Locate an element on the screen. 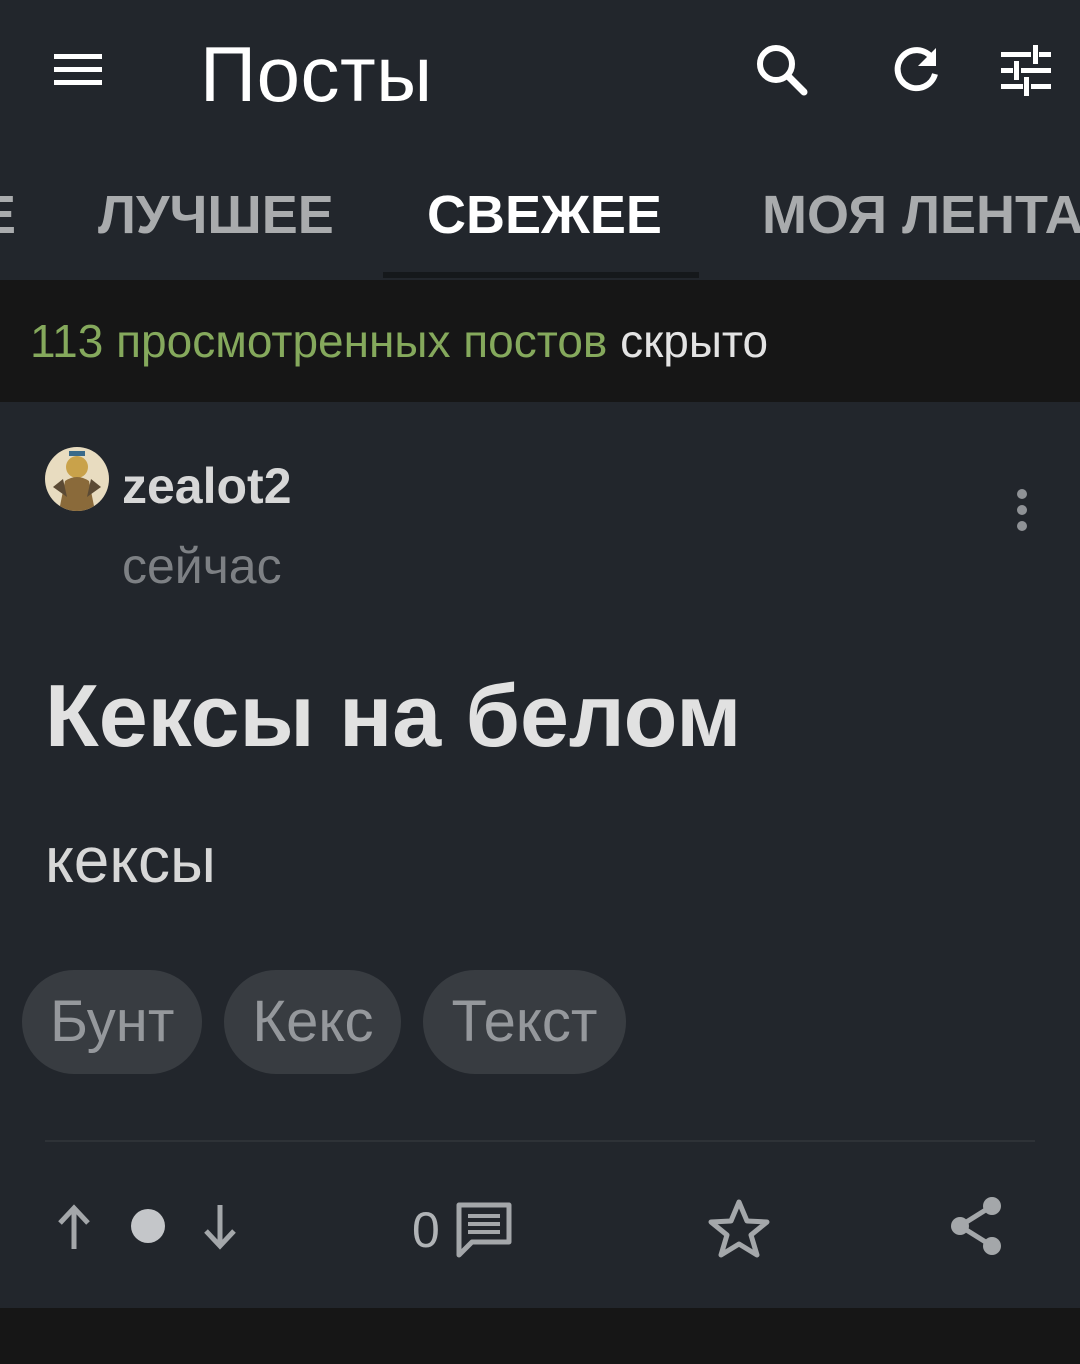  feed-tabs: Е ЛУЧШЕЕ СВЕЖЕЕ МОЯ ЛЕНТА is located at coordinates (540, 215).